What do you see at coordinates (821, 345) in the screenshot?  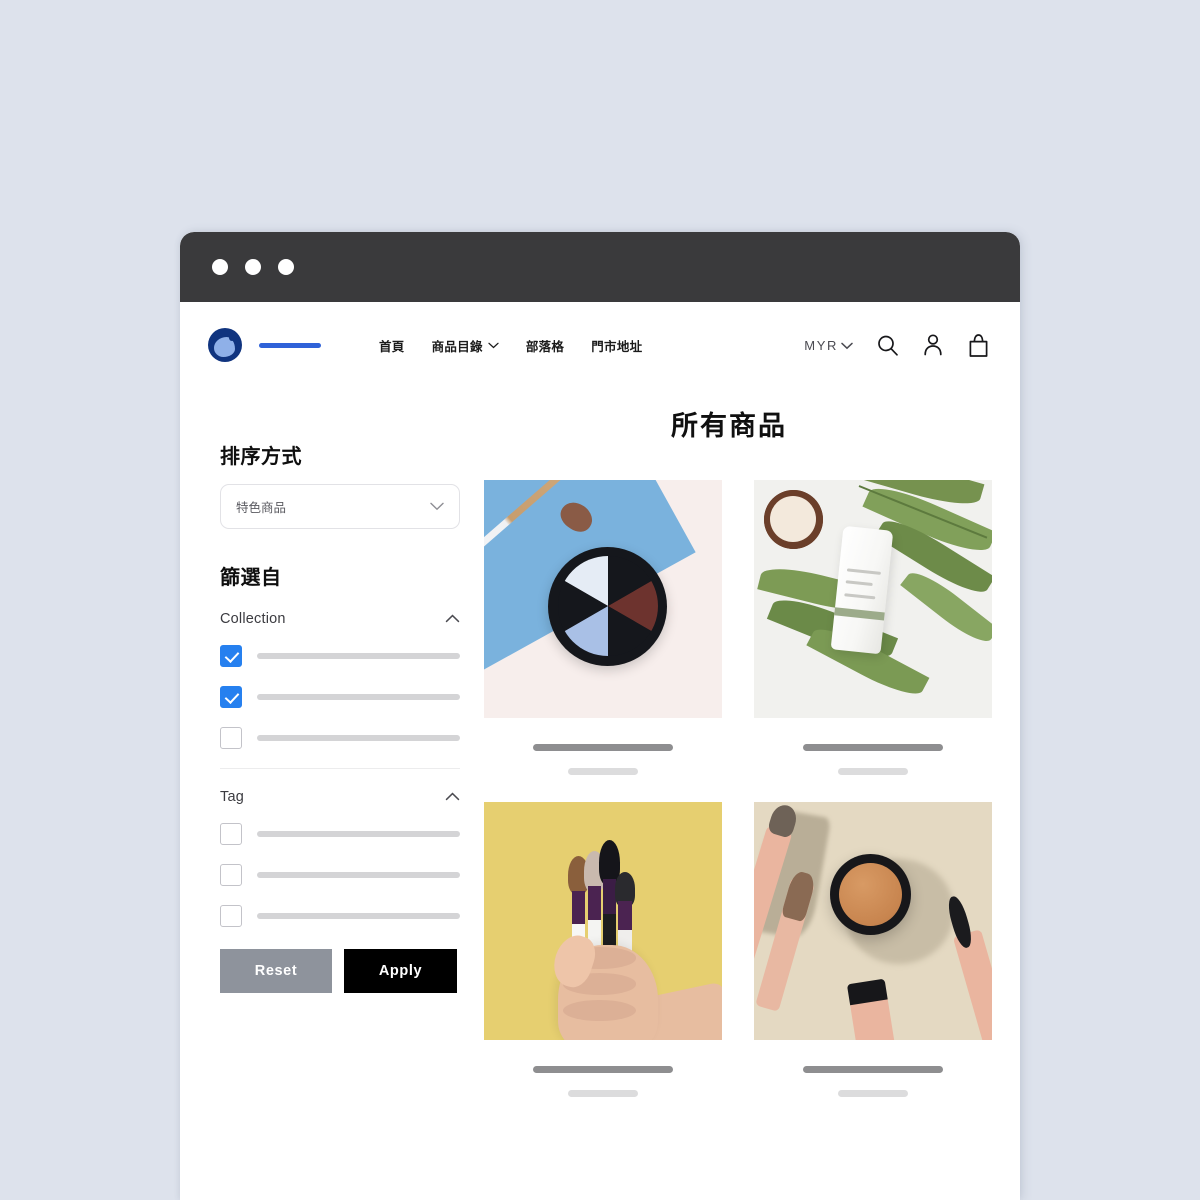 I see `currency-label: MYR` at bounding box center [821, 345].